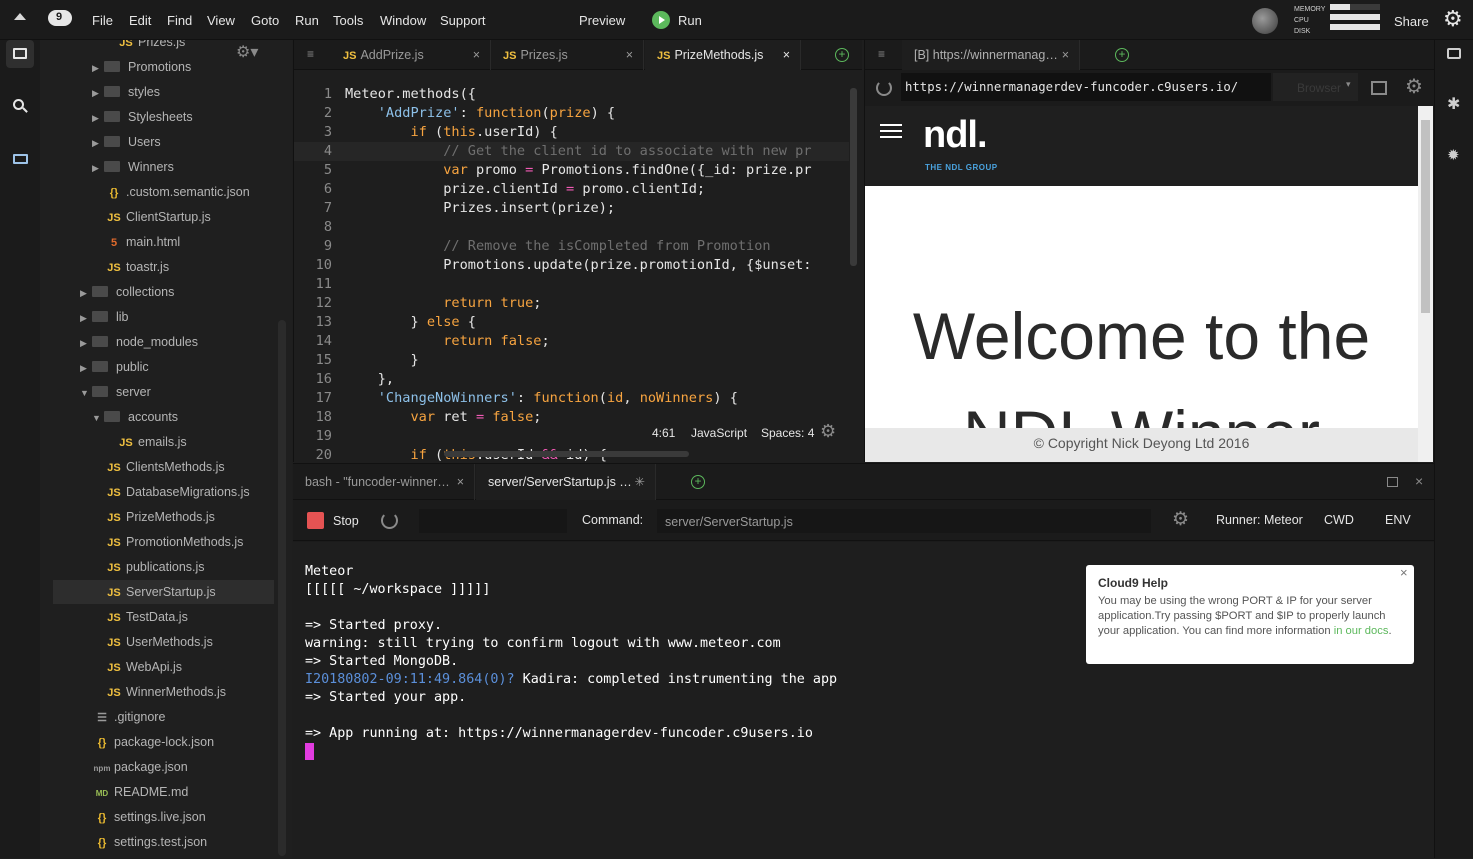 The image size is (1473, 859). I want to click on hamburger-menu-icon, so click(891, 132).